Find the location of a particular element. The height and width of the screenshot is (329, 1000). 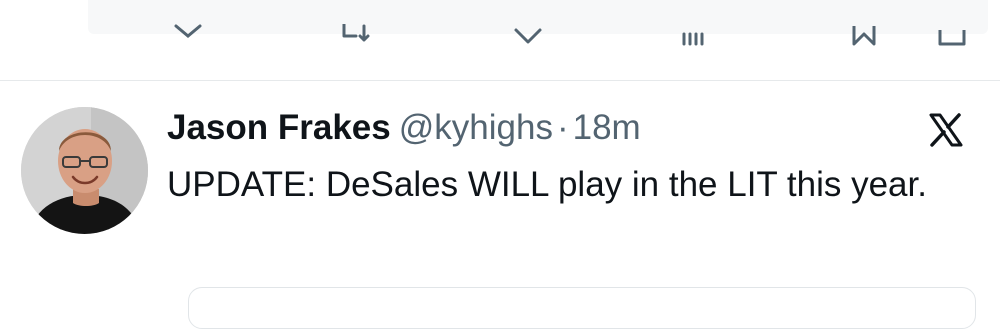

views-icon is located at coordinates (694, 36).